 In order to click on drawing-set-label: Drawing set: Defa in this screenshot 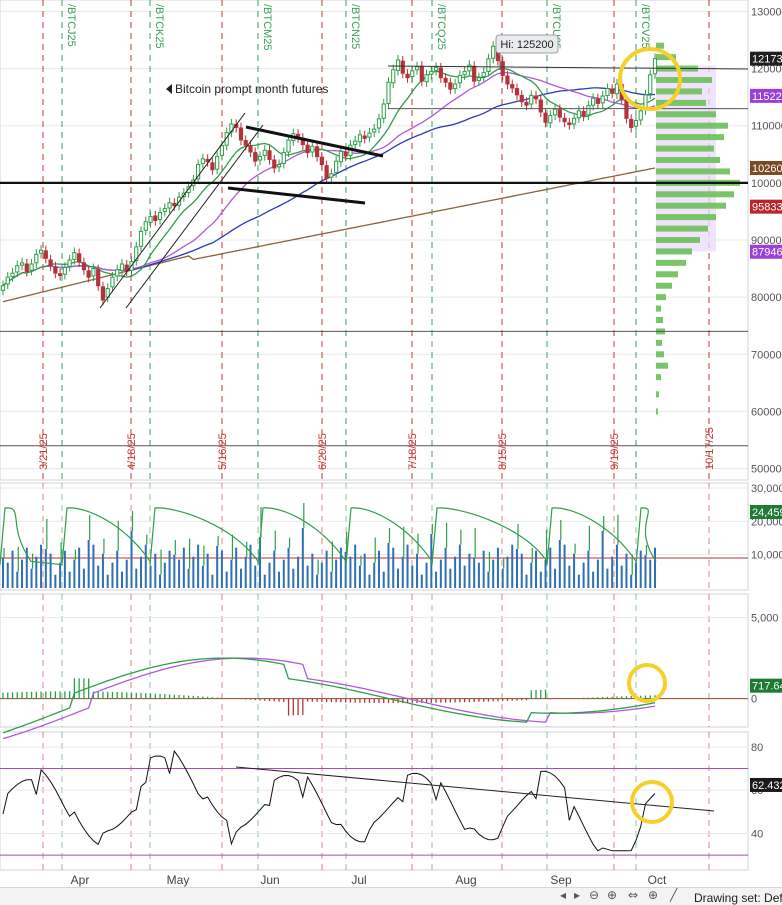, I will do `click(738, 898)`.